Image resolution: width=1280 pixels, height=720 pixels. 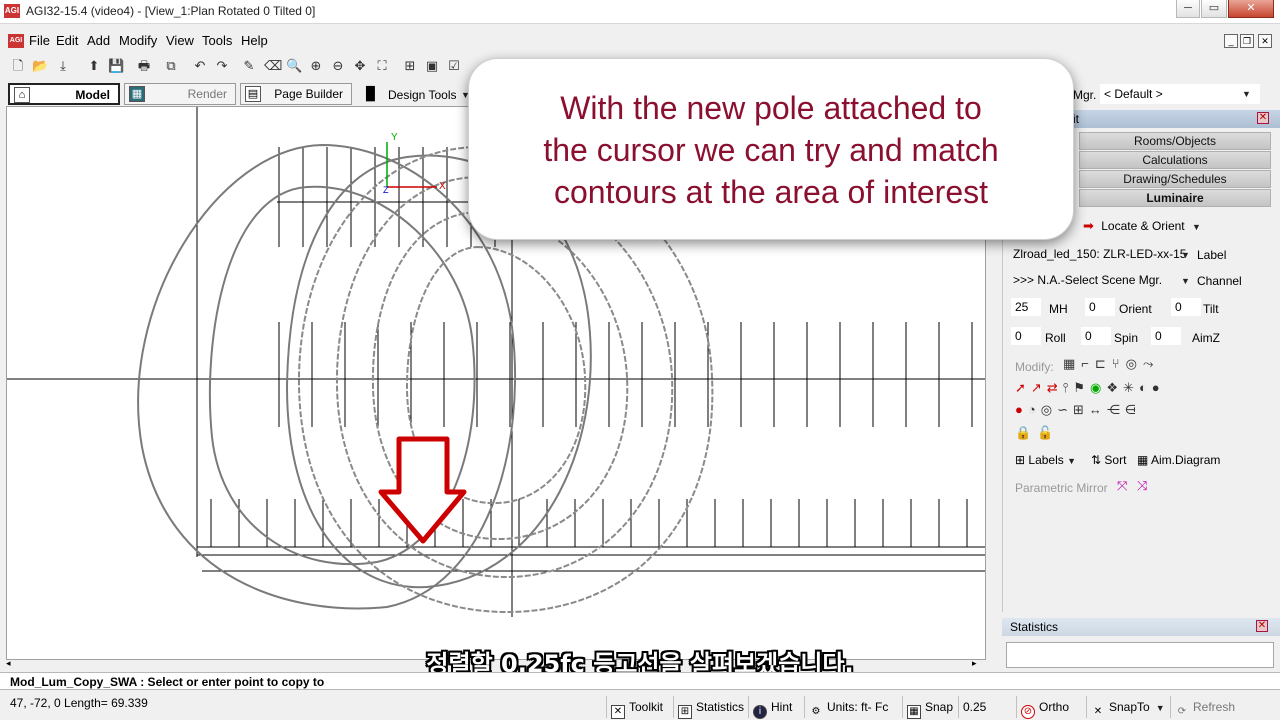 I want to click on menu-modify: Modify, so click(x=138, y=40).